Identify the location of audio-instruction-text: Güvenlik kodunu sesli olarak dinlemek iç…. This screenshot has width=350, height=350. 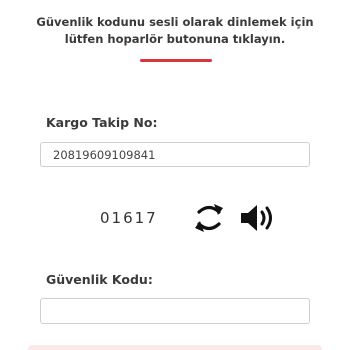
(175, 30).